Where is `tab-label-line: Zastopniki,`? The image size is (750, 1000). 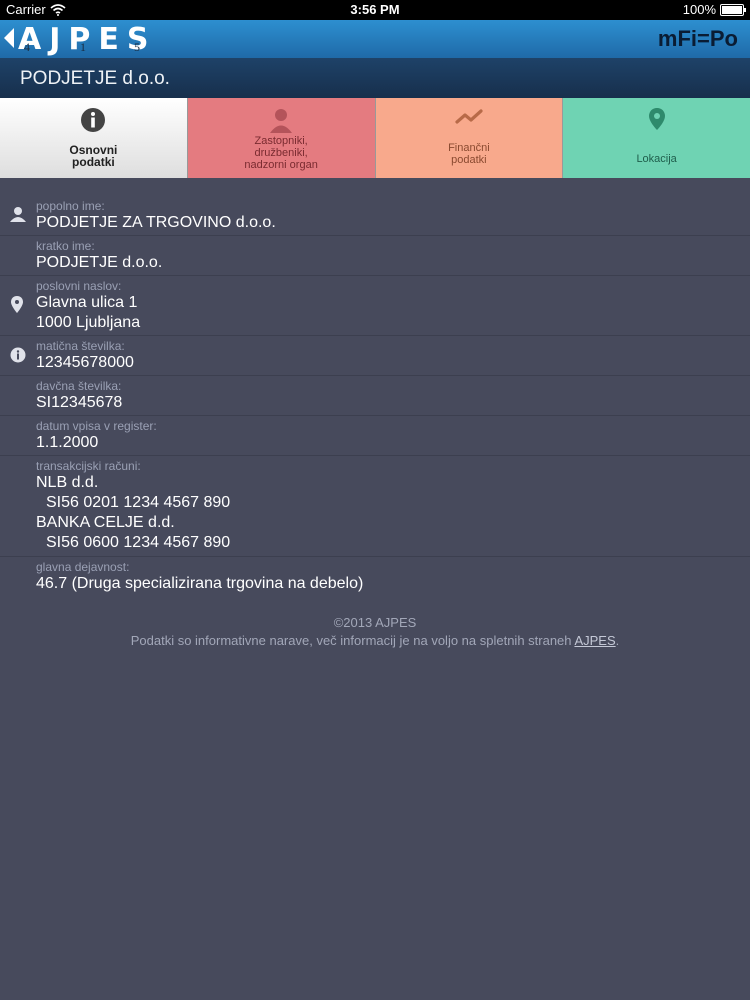 tab-label-line: Zastopniki, is located at coordinates (281, 141).